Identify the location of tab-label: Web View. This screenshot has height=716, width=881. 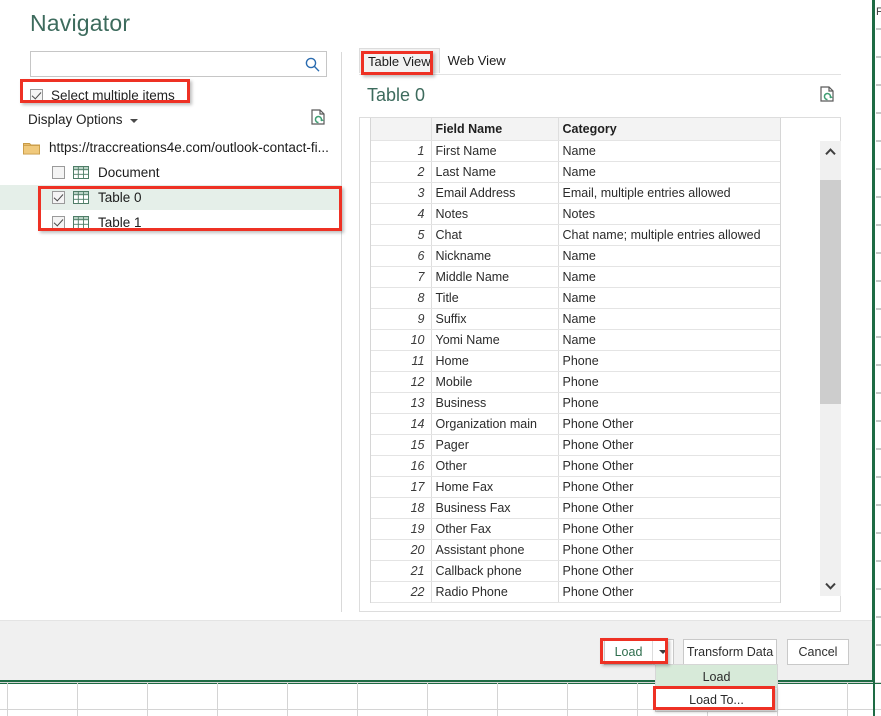
(476, 60).